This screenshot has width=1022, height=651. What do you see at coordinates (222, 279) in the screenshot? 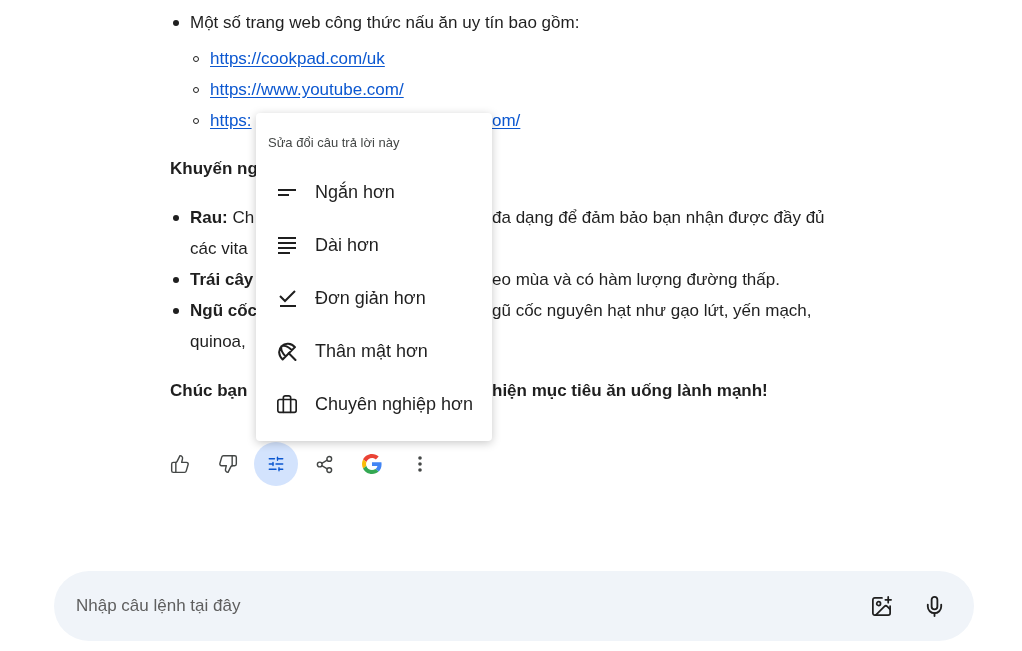
I see `list-item-text: Trái cây` at bounding box center [222, 279].